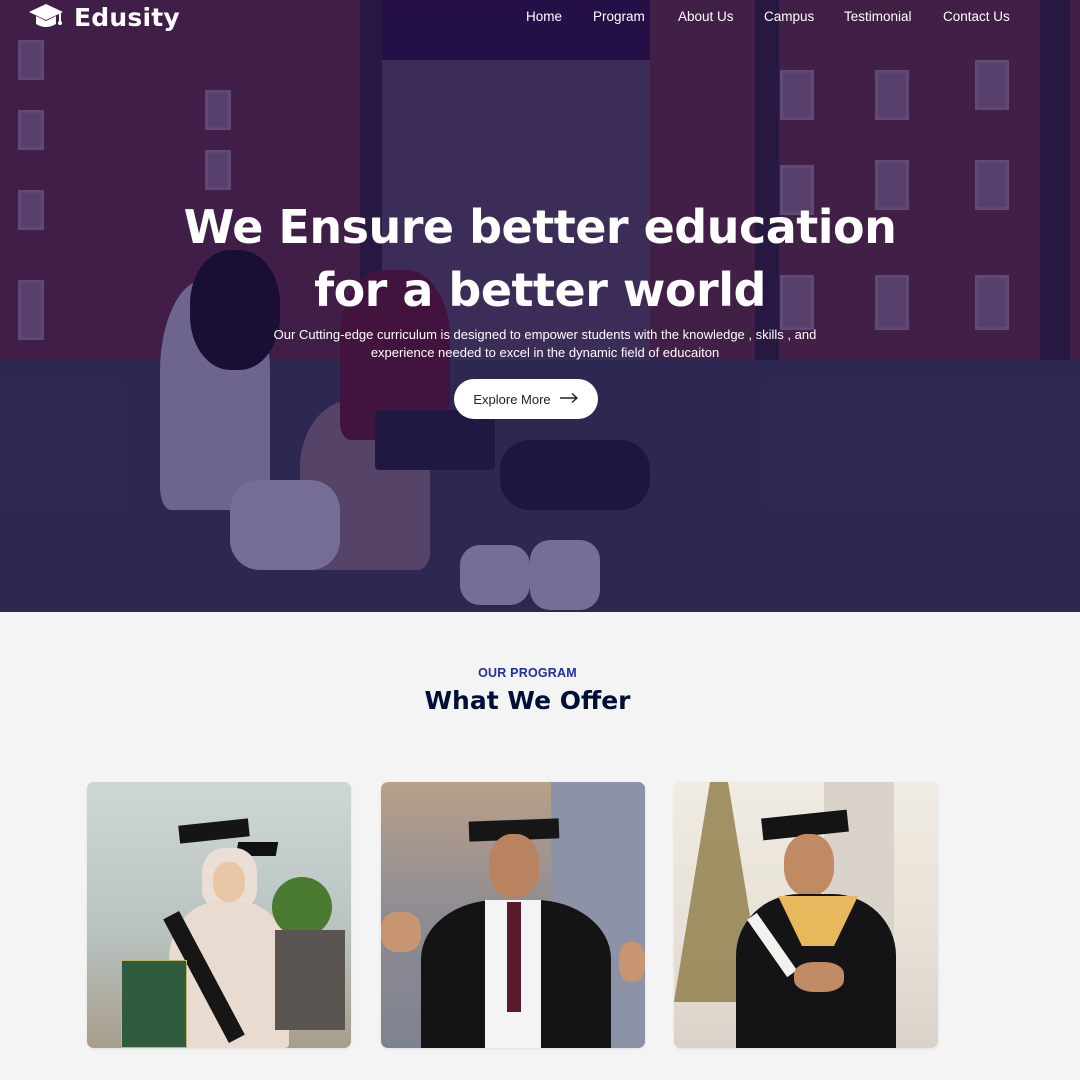 Image resolution: width=1080 pixels, height=1080 pixels. What do you see at coordinates (527, 700) in the screenshot?
I see `section-title: What We Offer` at bounding box center [527, 700].